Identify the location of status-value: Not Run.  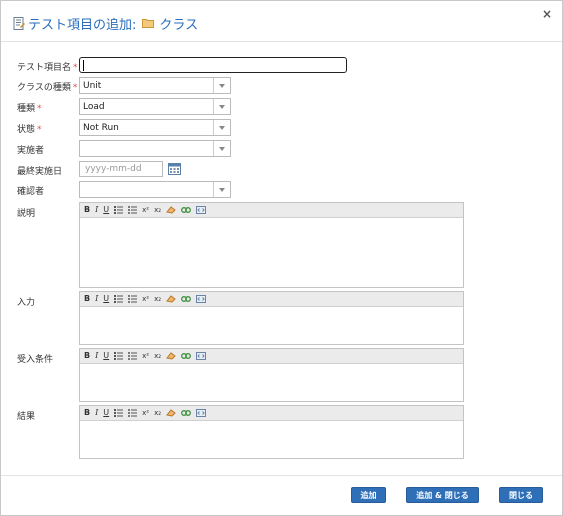
(101, 127).